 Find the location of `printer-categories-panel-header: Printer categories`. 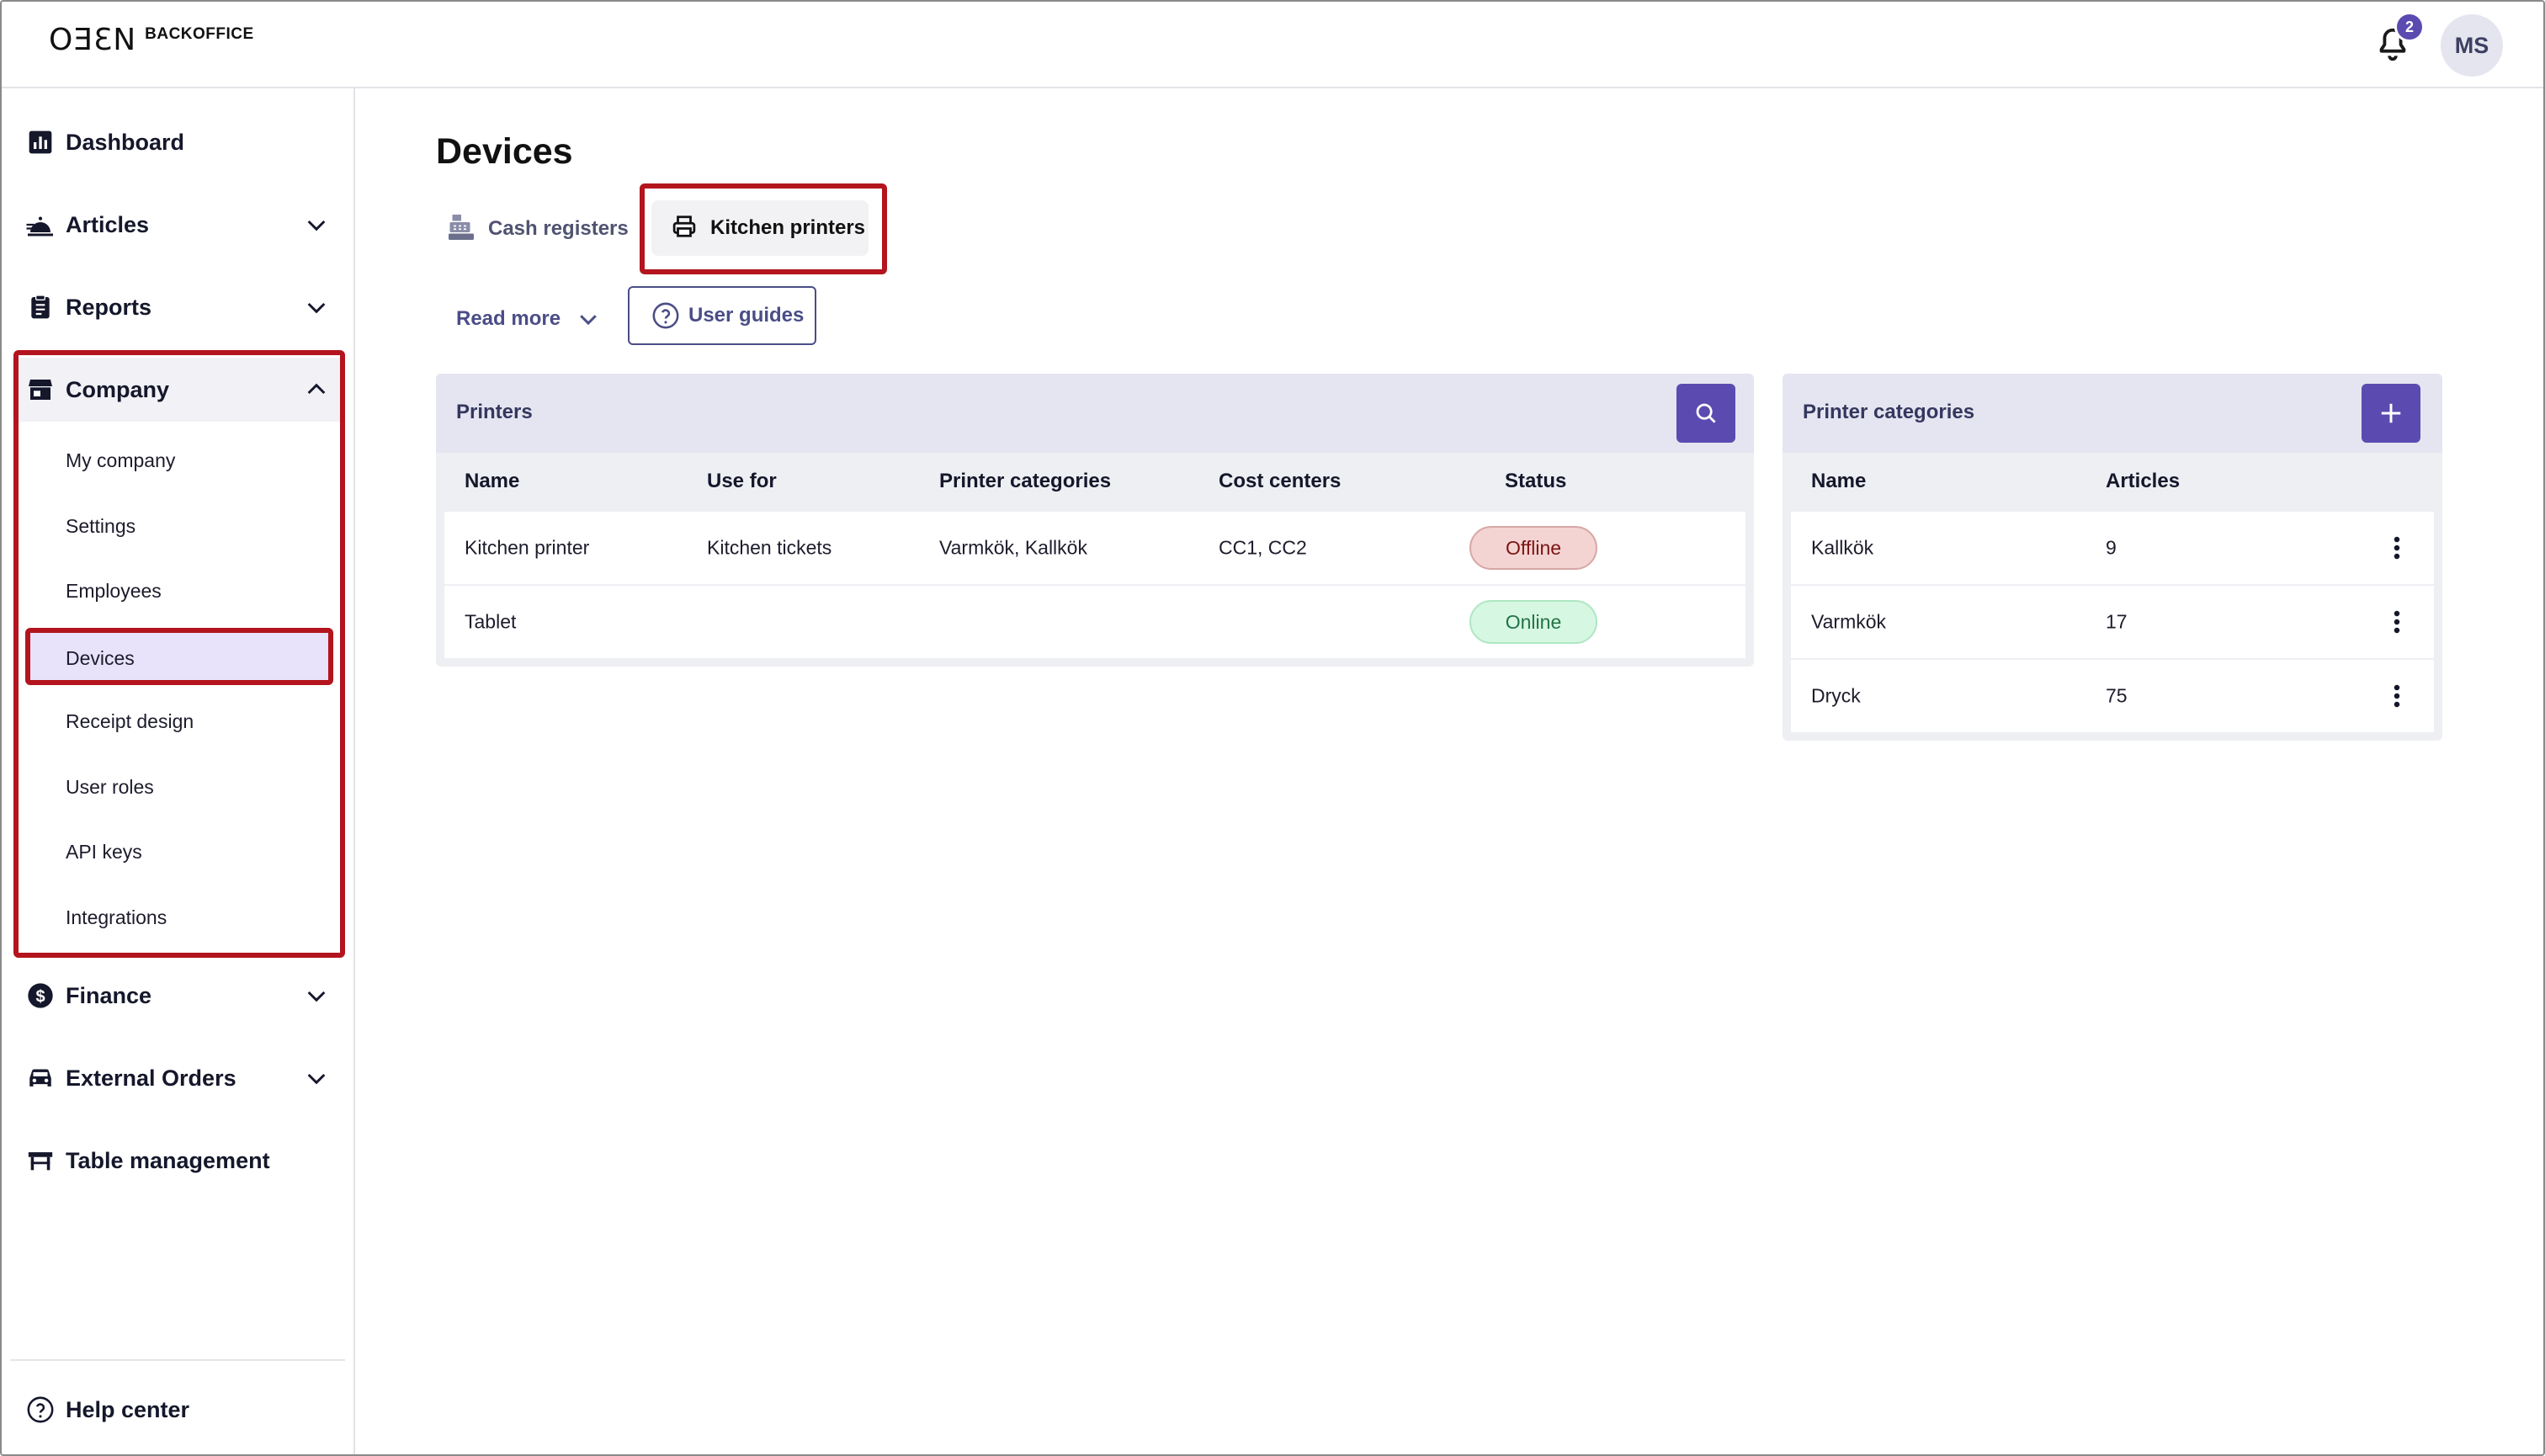

printer-categories-panel-header: Printer categories is located at coordinates (2112, 413).